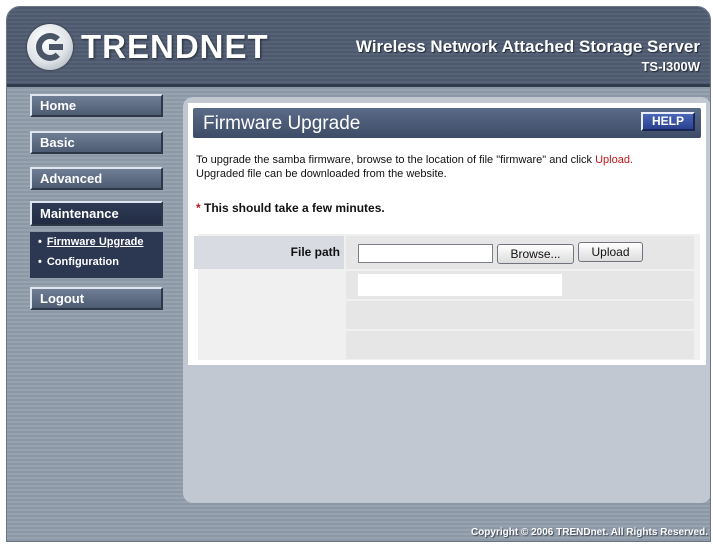 The height and width of the screenshot is (545, 713). What do you see at coordinates (96, 298) in the screenshot?
I see `nav-logout: Logout` at bounding box center [96, 298].